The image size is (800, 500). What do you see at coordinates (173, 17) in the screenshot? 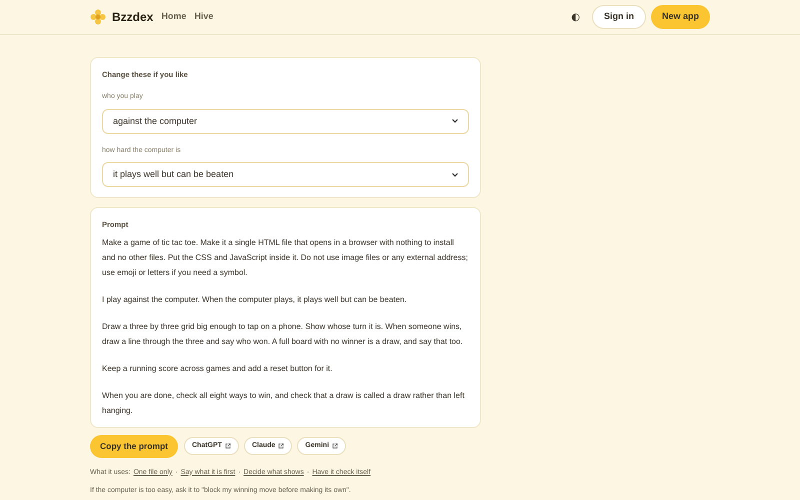
I see `nav-link: Home` at bounding box center [173, 17].